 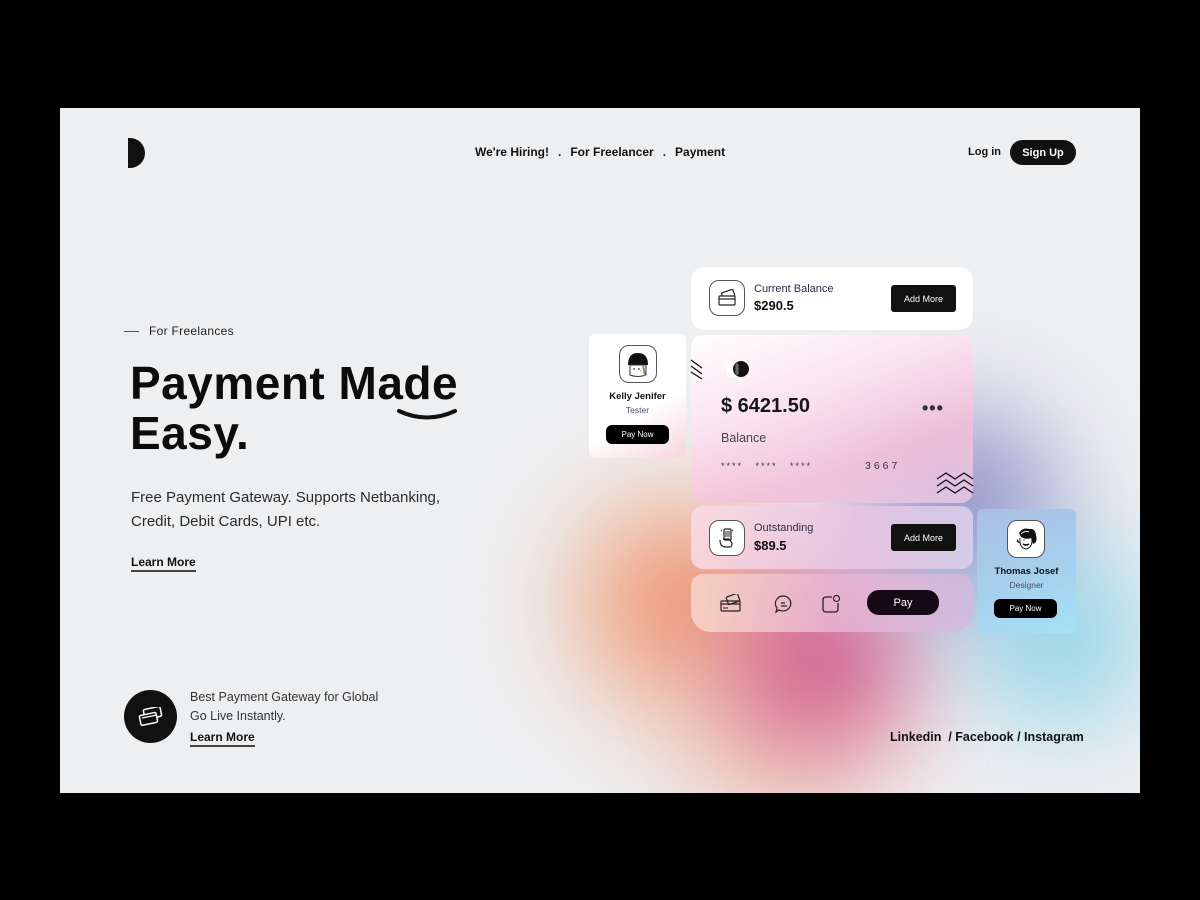 I want to click on notification-icon, so click(x=831, y=604).